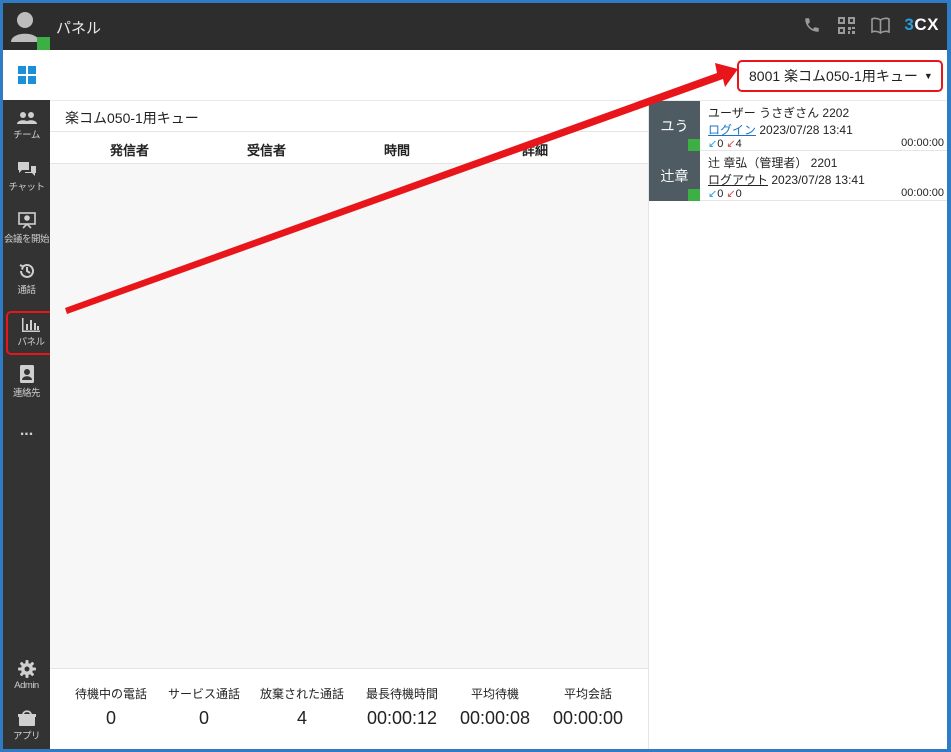 This screenshot has height=752, width=951. Describe the element at coordinates (26, 279) in the screenshot. I see `sidebar-item-calls: 通話` at that location.